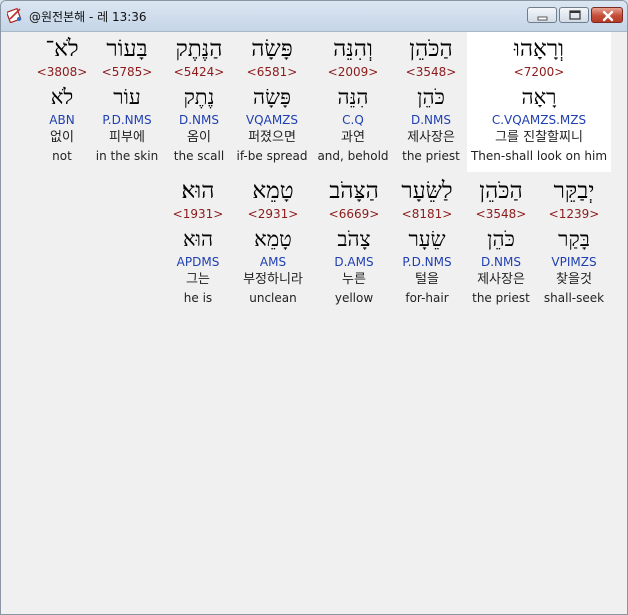 This screenshot has height=615, width=628. I want to click on word-column: לֹא־ <3808> לֹא ABN 없이 not, so click(62, 102).